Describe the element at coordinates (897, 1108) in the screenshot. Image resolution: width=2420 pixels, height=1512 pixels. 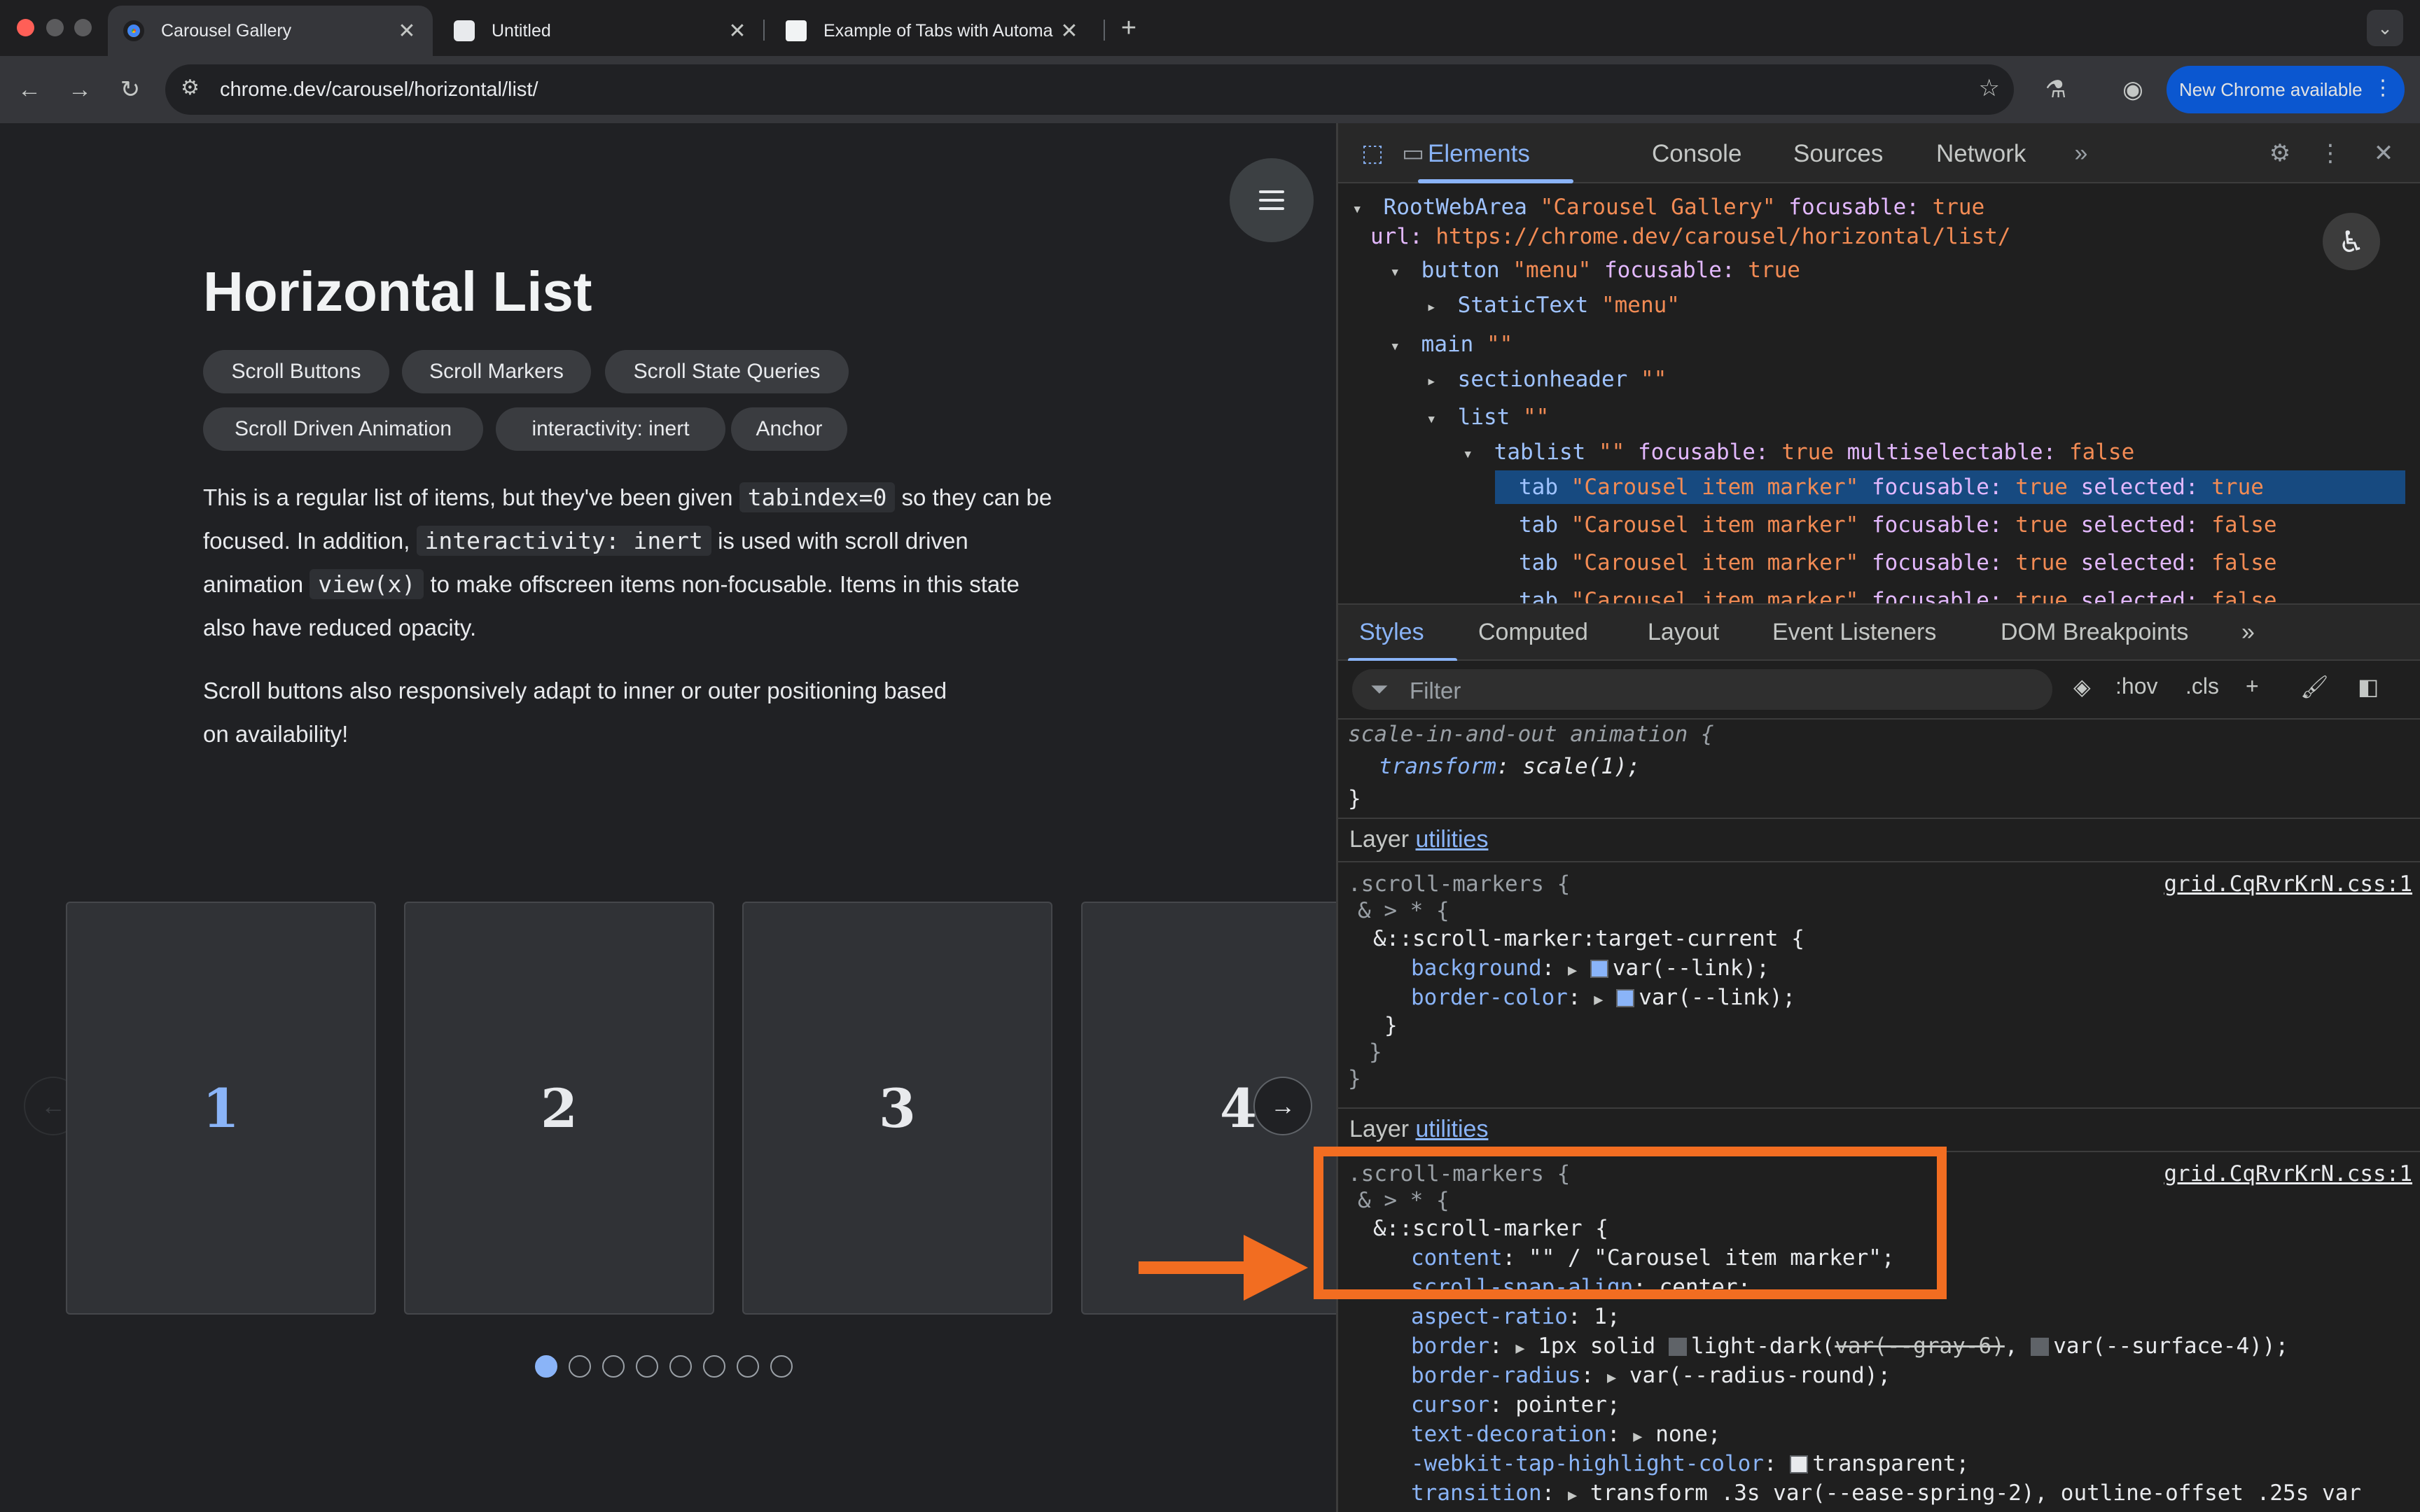
I see `carousel-item-3: 3` at that location.